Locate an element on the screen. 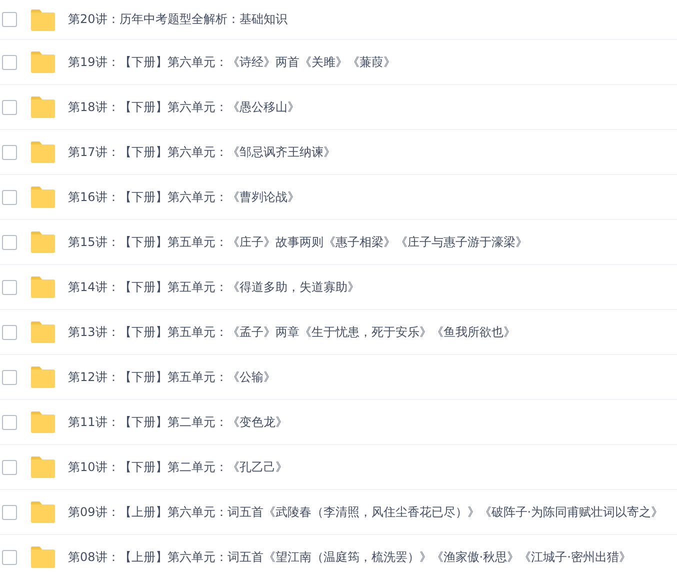 This screenshot has height=573, width=677. folder-name: 第20讲：历年中考题型全解析：基础知识 is located at coordinates (178, 19).